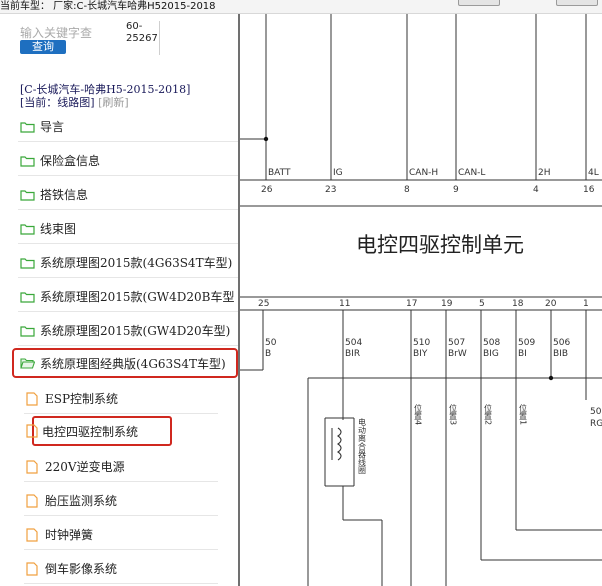 The width and height of the screenshot is (602, 586). Describe the element at coordinates (536, 190) in the screenshot. I see `pin-number: 4` at that location.